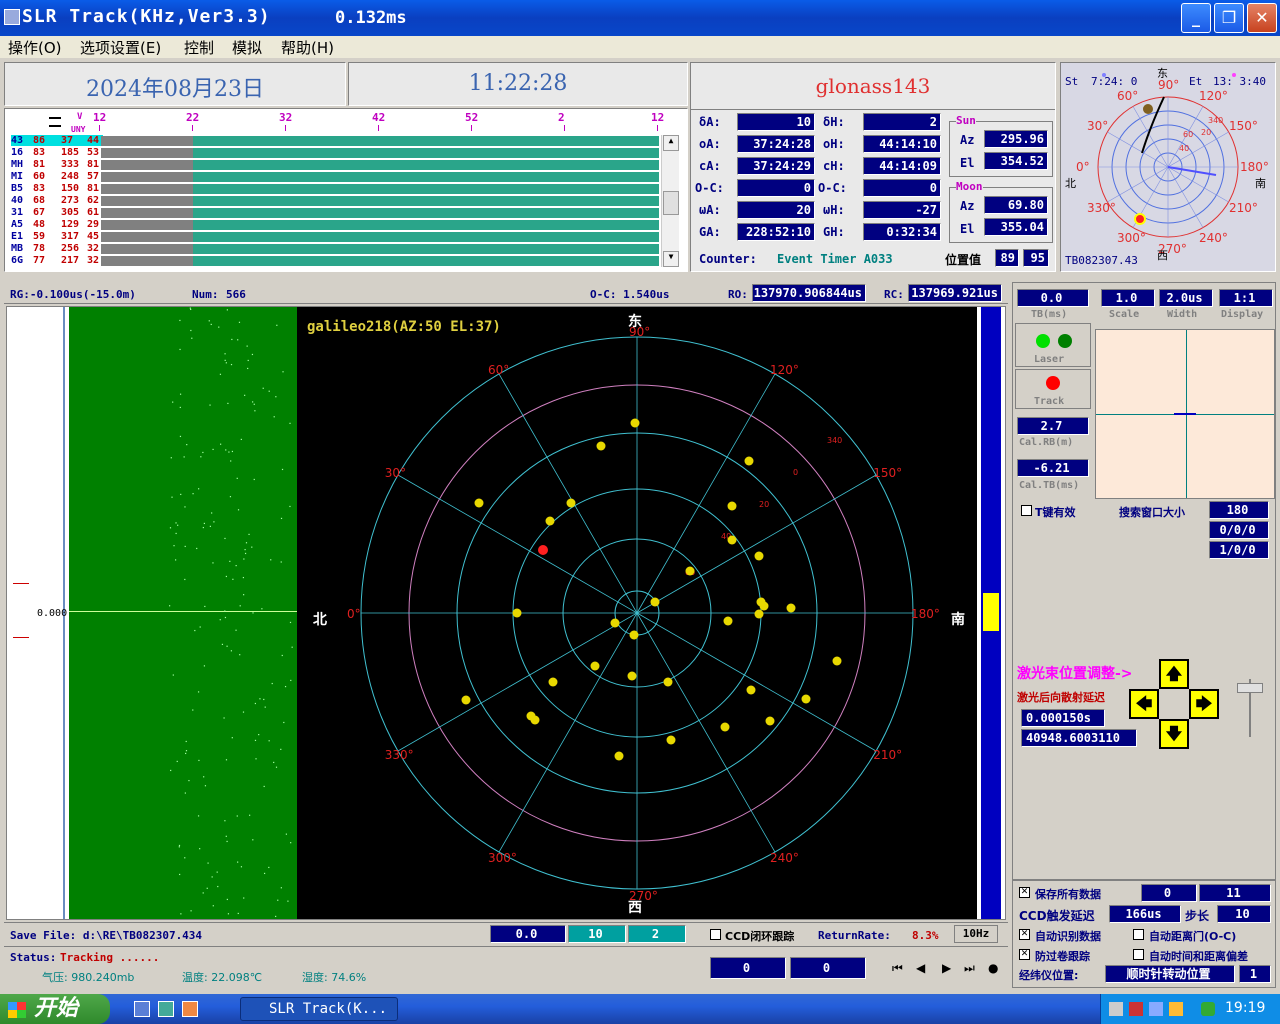  I want to click on ccd-delay-value: 166us, so click(1145, 914).